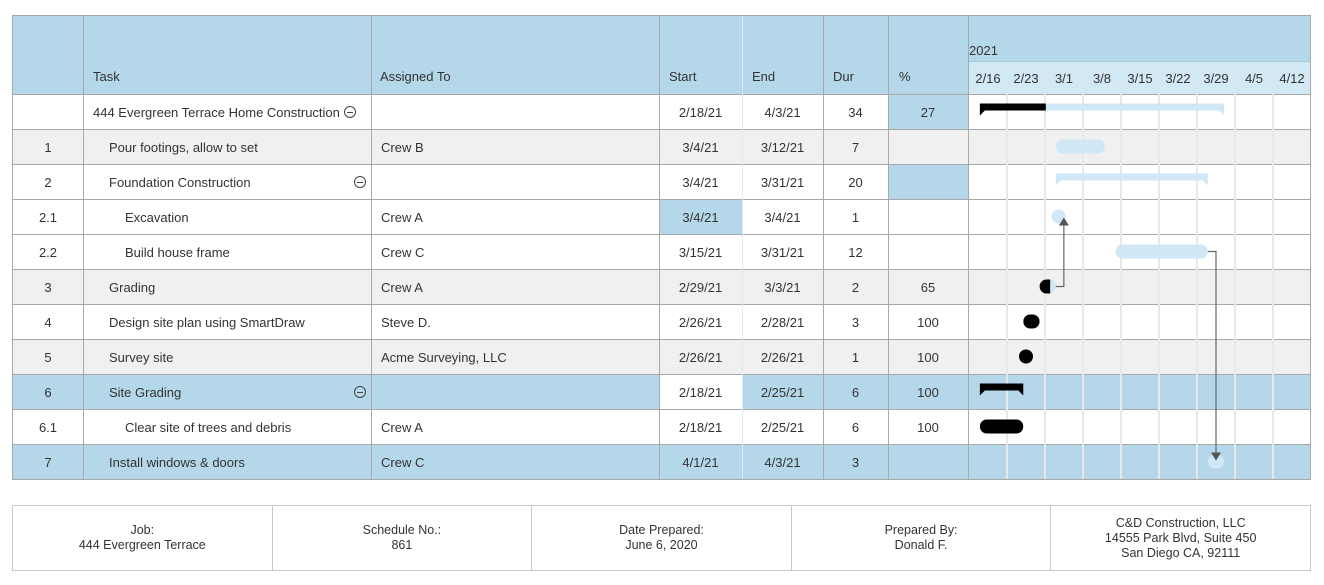 The image size is (1324, 585). Describe the element at coordinates (855, 182) in the screenshot. I see `duration: 20` at that location.